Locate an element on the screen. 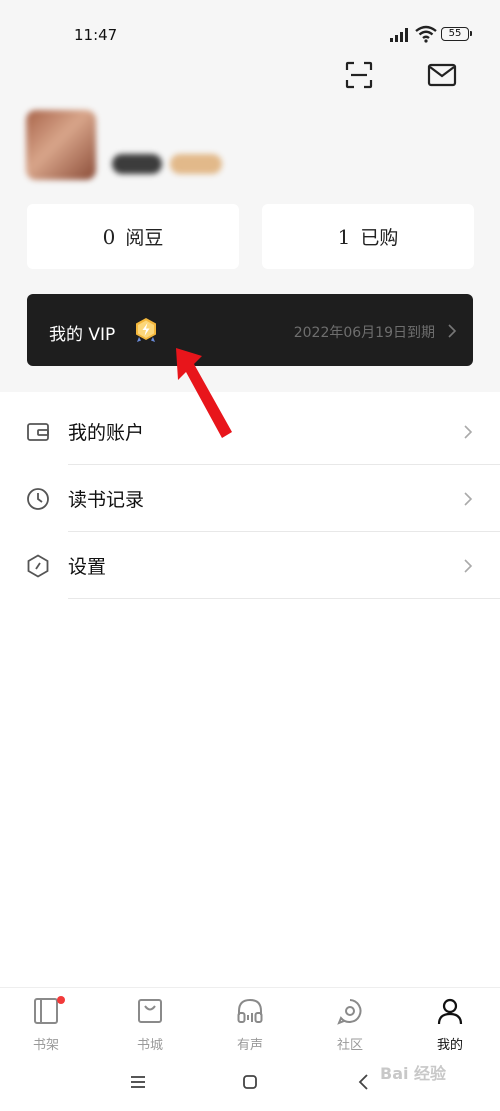 Image resolution: width=500 pixels, height=1111 pixels. tab-label-bookstore: 书城 is located at coordinates (149, 1045).